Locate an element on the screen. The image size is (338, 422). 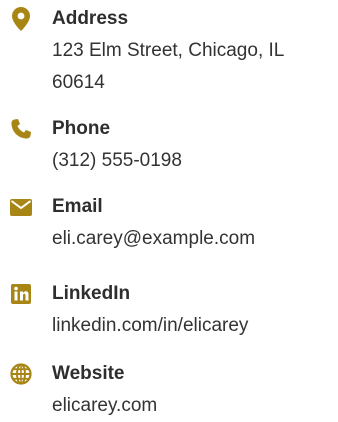
globe-icon is located at coordinates (21, 374).